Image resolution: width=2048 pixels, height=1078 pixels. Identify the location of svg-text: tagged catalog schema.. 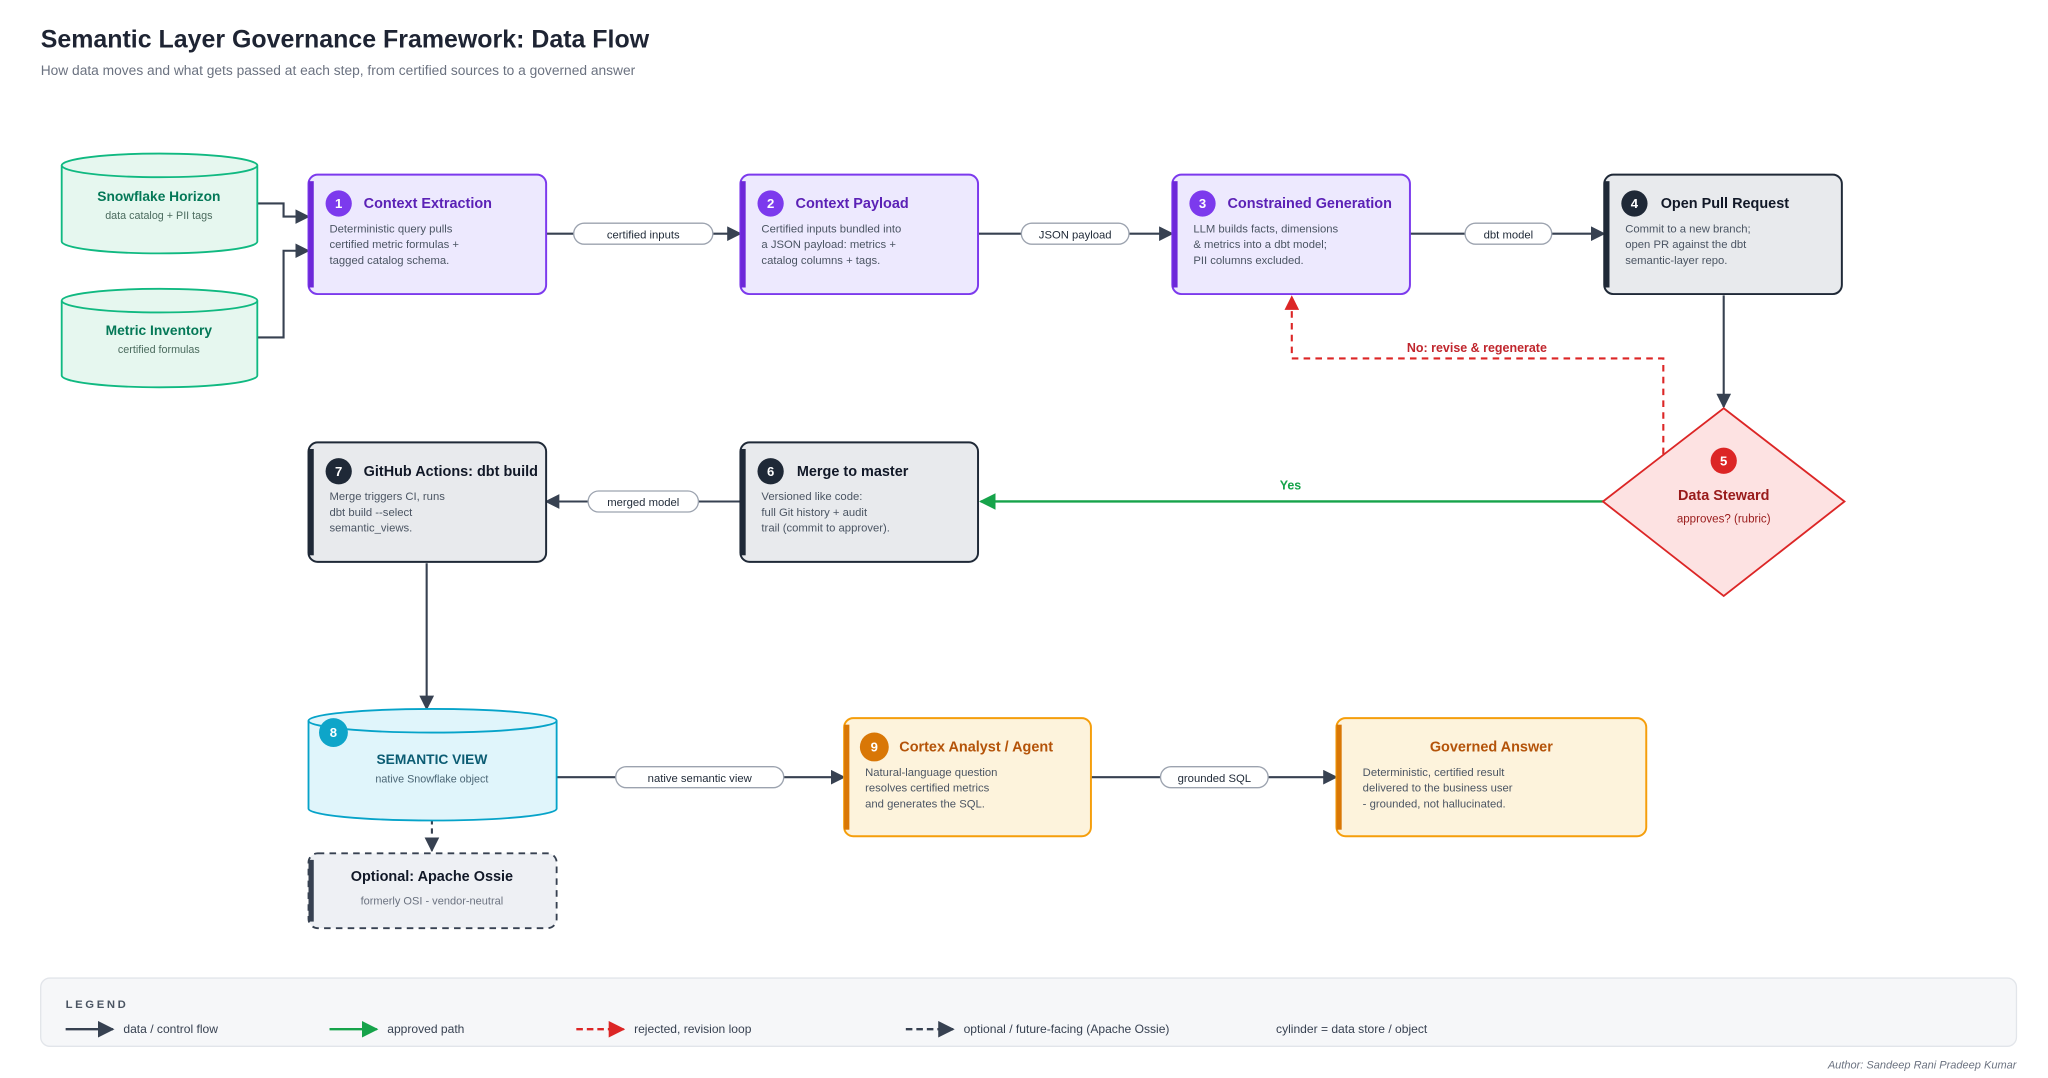
(390, 261).